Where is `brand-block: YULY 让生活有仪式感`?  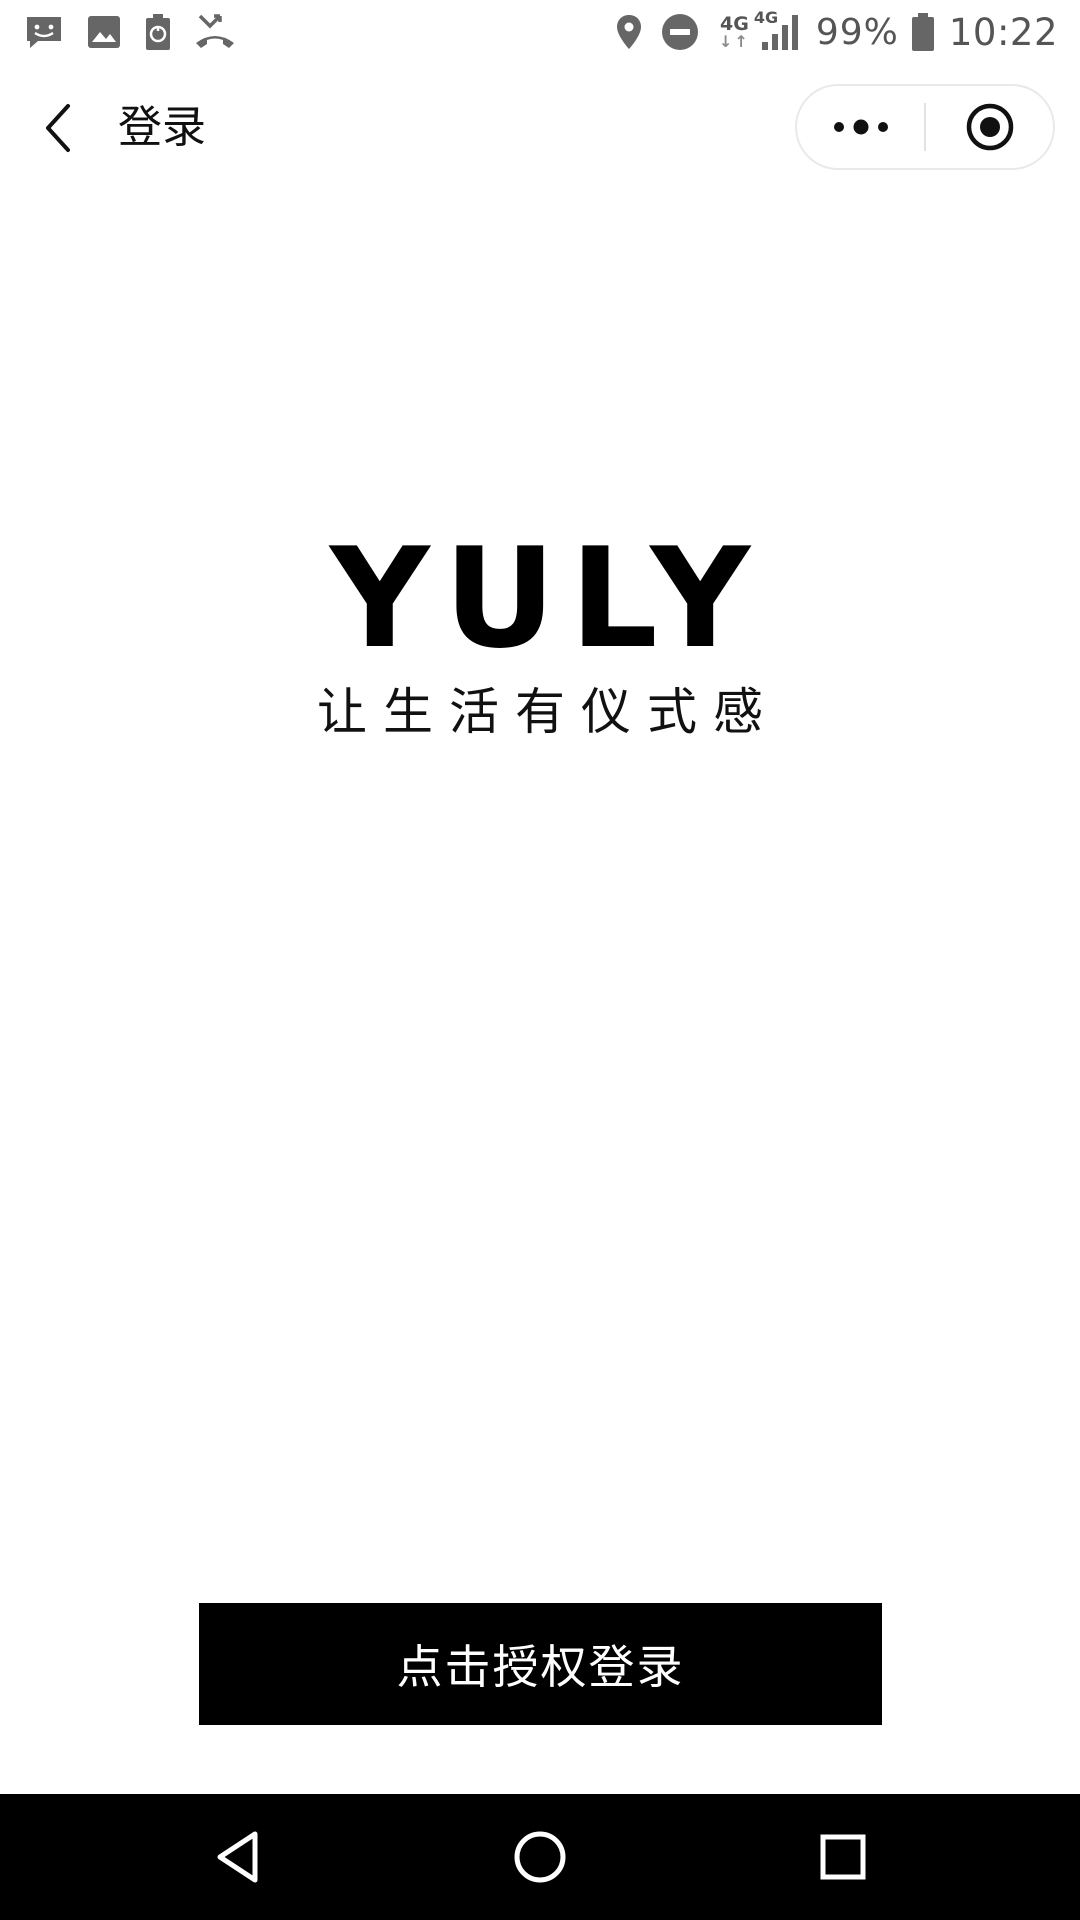
brand-block: YULY 让生活有仪式感 is located at coordinates (540, 636).